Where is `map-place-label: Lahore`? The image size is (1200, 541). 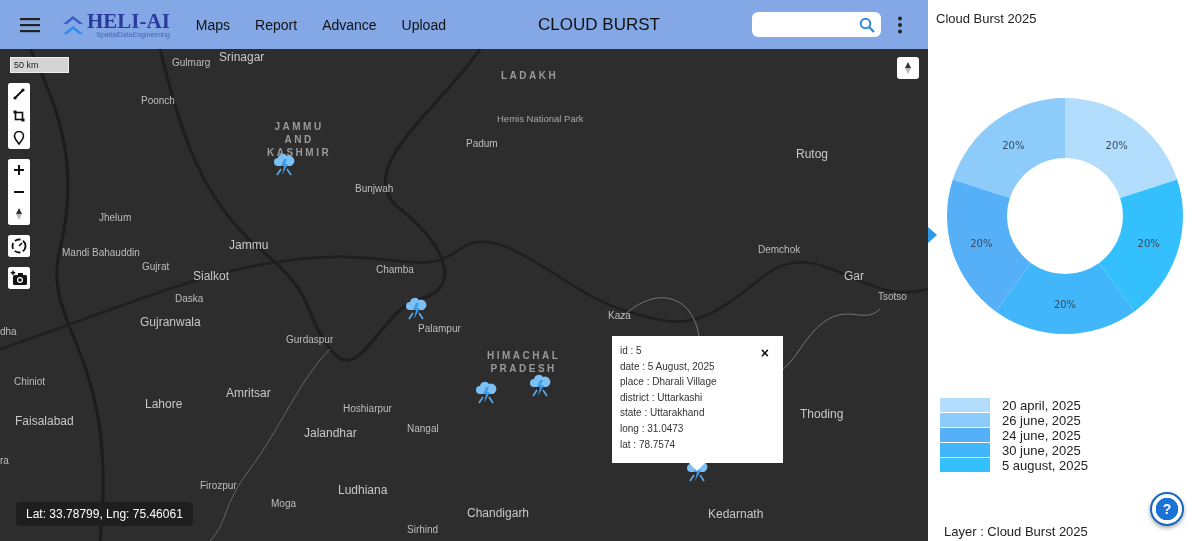 map-place-label: Lahore is located at coordinates (164, 405).